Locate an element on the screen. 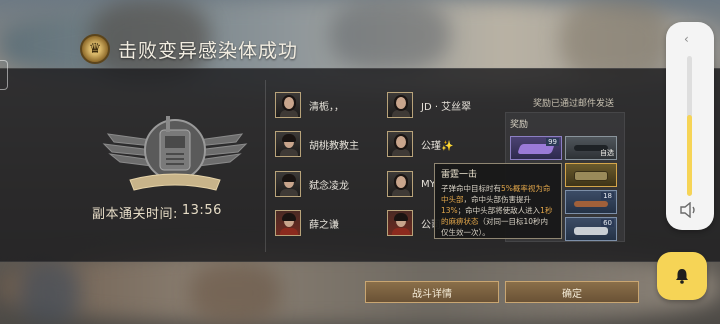 This screenshot has width=720, height=324. reward-item-component: 60 is located at coordinates (591, 229).